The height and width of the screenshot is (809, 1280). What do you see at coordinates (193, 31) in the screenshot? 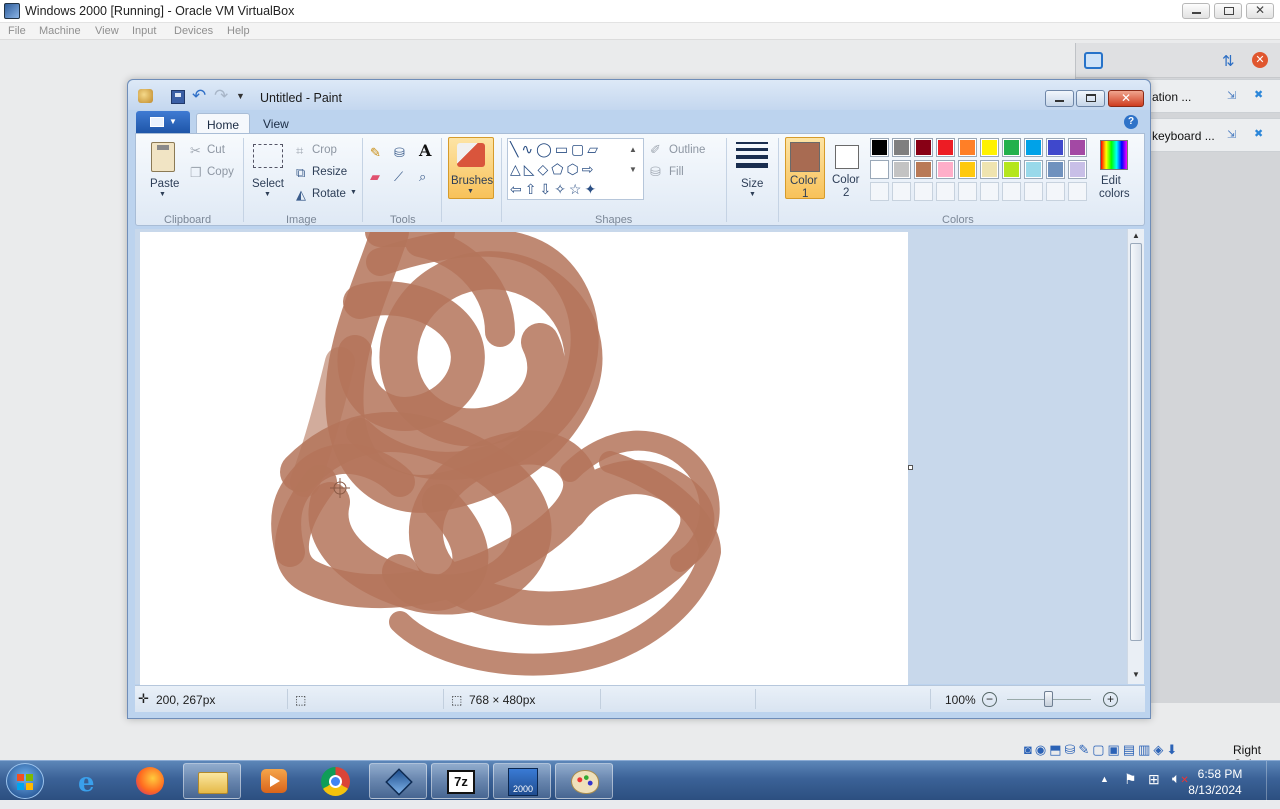
I see `menu-devices: Devices` at bounding box center [193, 31].